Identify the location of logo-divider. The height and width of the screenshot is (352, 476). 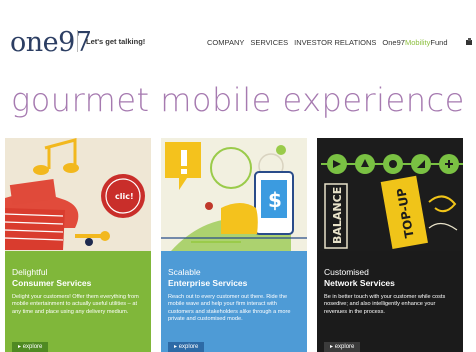
(77, 41).